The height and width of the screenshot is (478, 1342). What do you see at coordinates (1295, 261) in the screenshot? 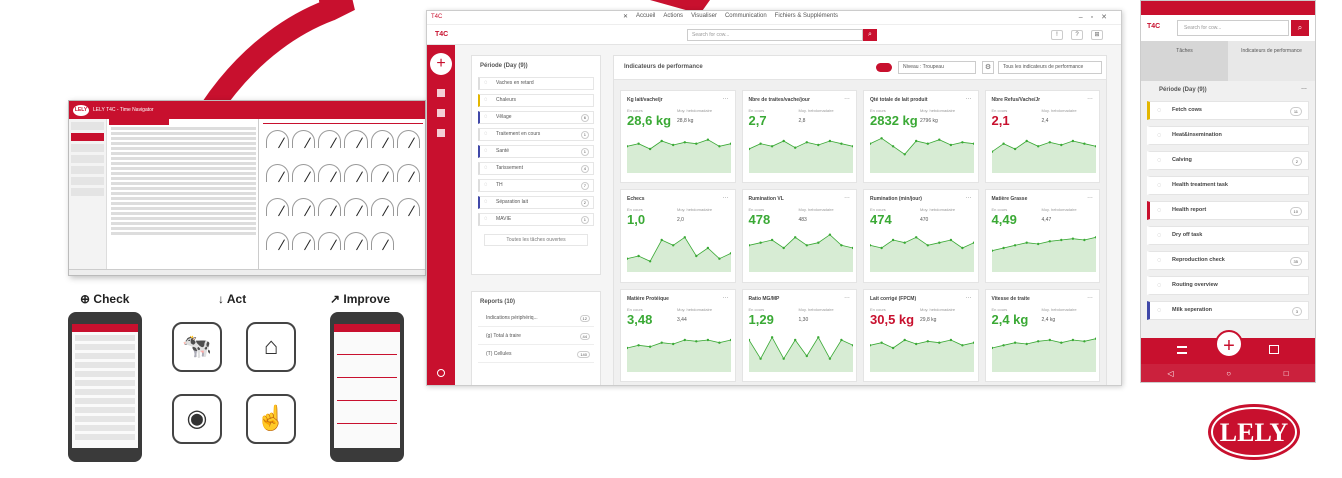
I see `mobile-count-badge: 35` at bounding box center [1295, 261].